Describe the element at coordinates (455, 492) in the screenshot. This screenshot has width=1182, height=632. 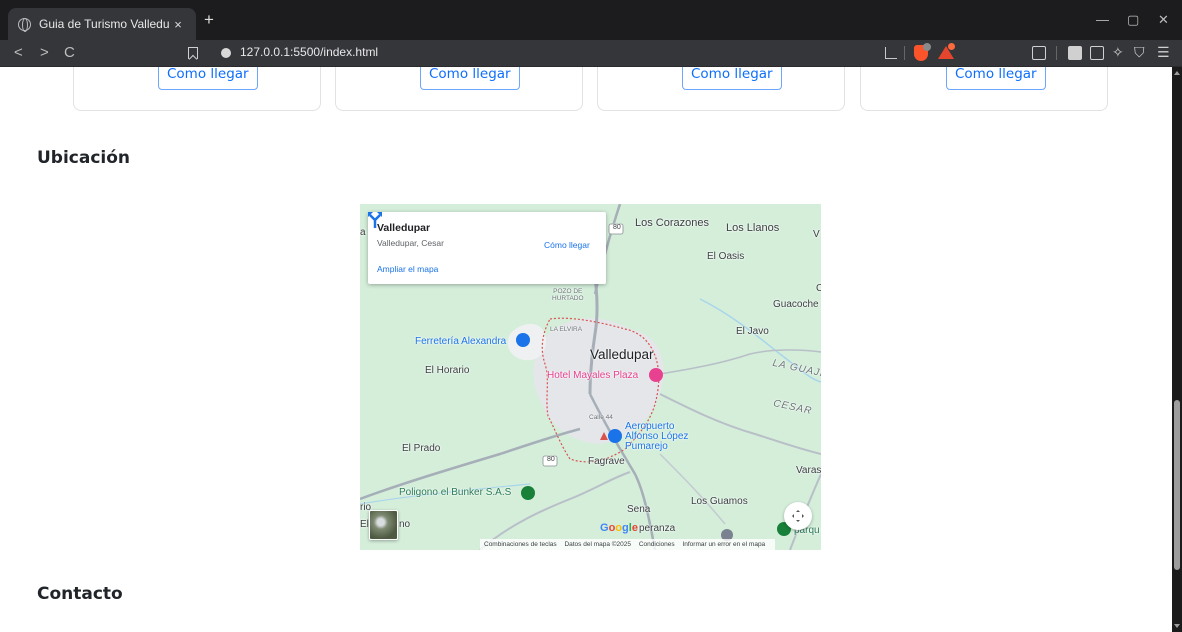
I see `map-poi-label: Poligono el Bunker S.A.S` at that location.